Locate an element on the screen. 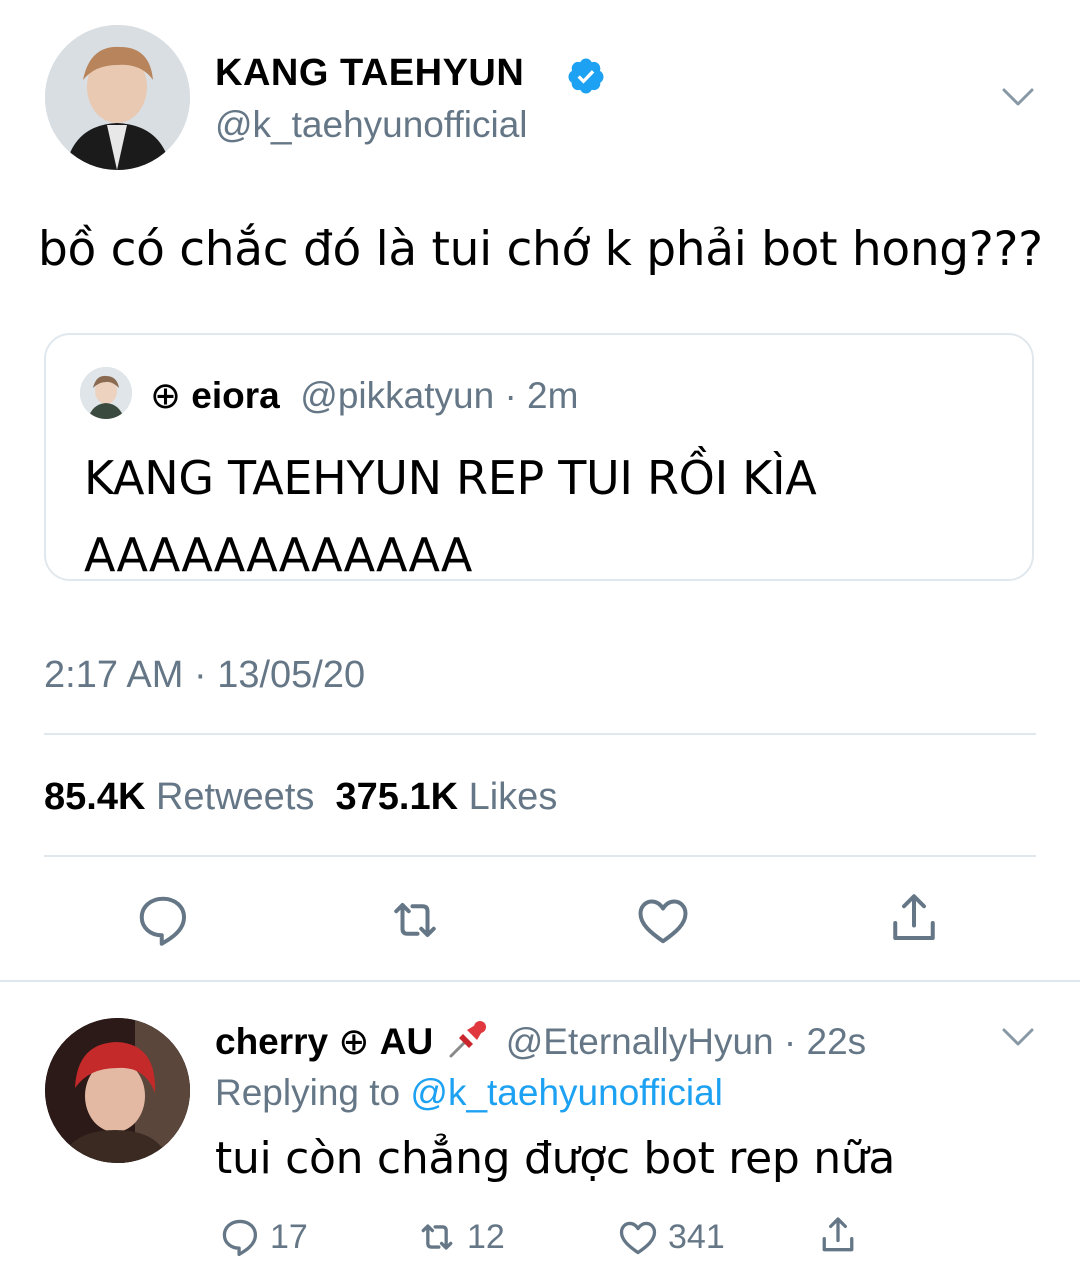 The width and height of the screenshot is (1080, 1275). quote-line: AAAAAAAAAAAA is located at coordinates (278, 555).